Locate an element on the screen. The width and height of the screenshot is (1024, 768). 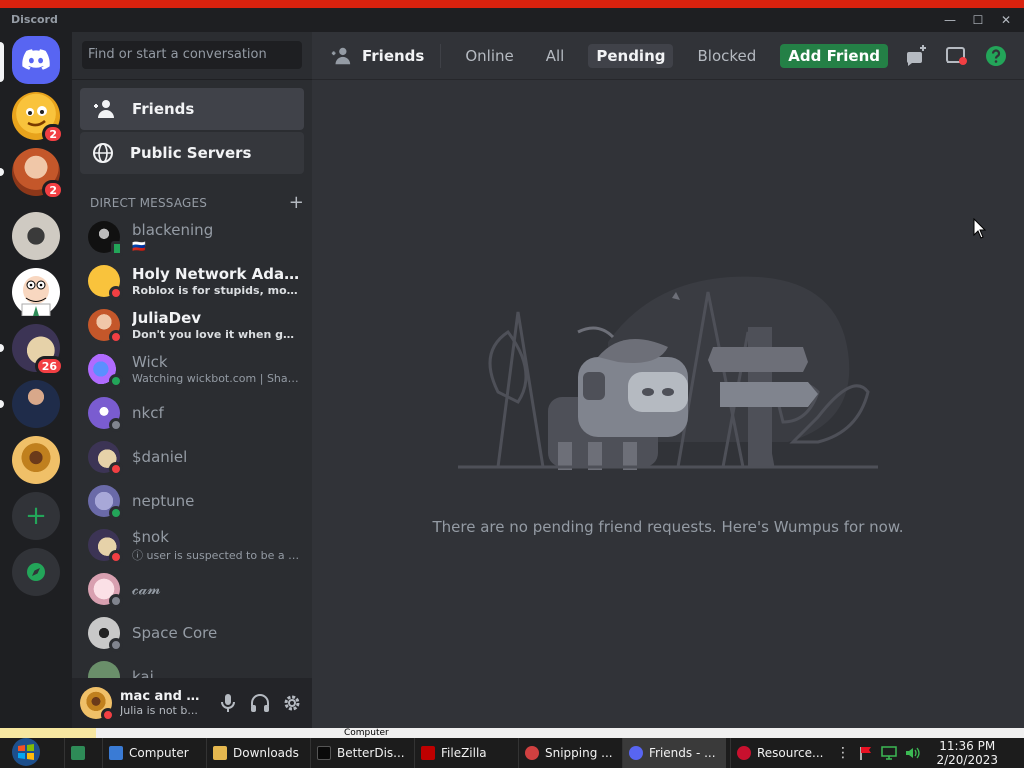
dm-item: nkcf is located at coordinates (192, 413).